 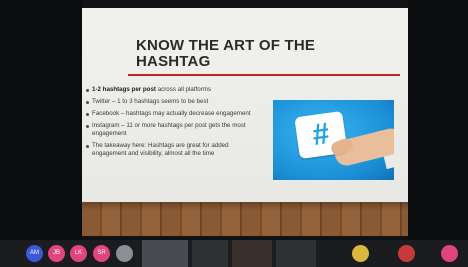 I want to click on hashtag-photo: #, so click(x=333, y=140).